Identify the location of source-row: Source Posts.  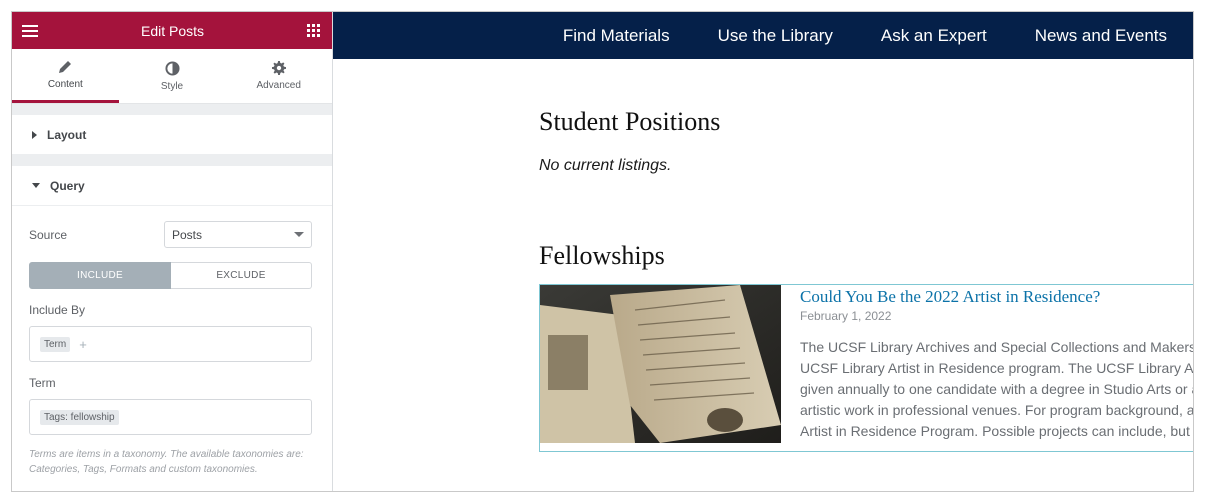
(170, 234).